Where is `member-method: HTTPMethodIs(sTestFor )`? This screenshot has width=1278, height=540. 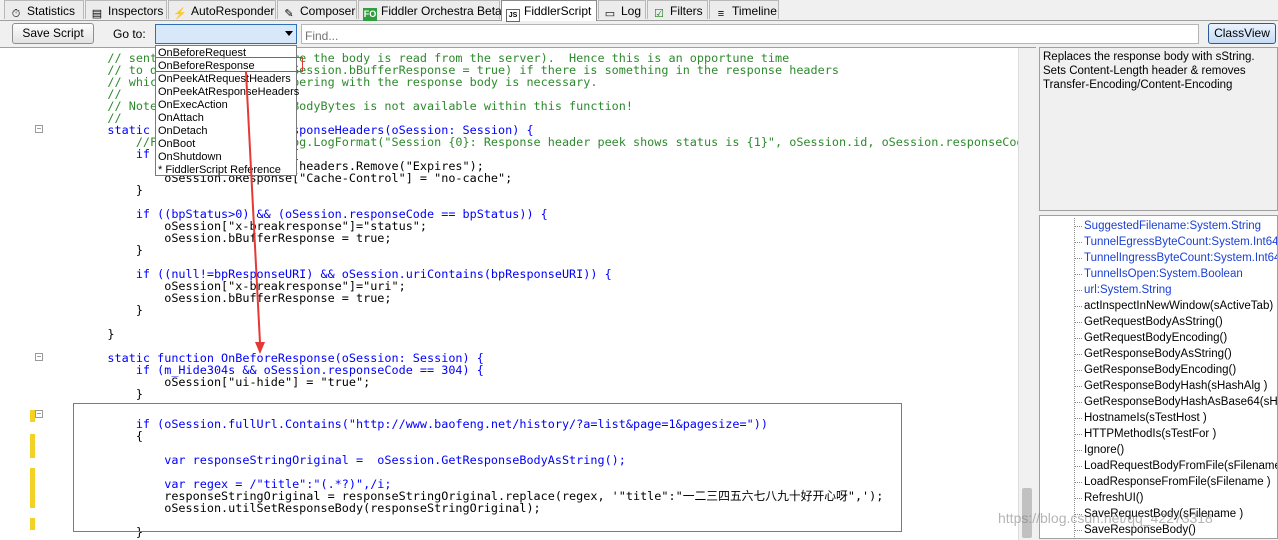 member-method: HTTPMethodIs(sTestFor ) is located at coordinates (1150, 434).